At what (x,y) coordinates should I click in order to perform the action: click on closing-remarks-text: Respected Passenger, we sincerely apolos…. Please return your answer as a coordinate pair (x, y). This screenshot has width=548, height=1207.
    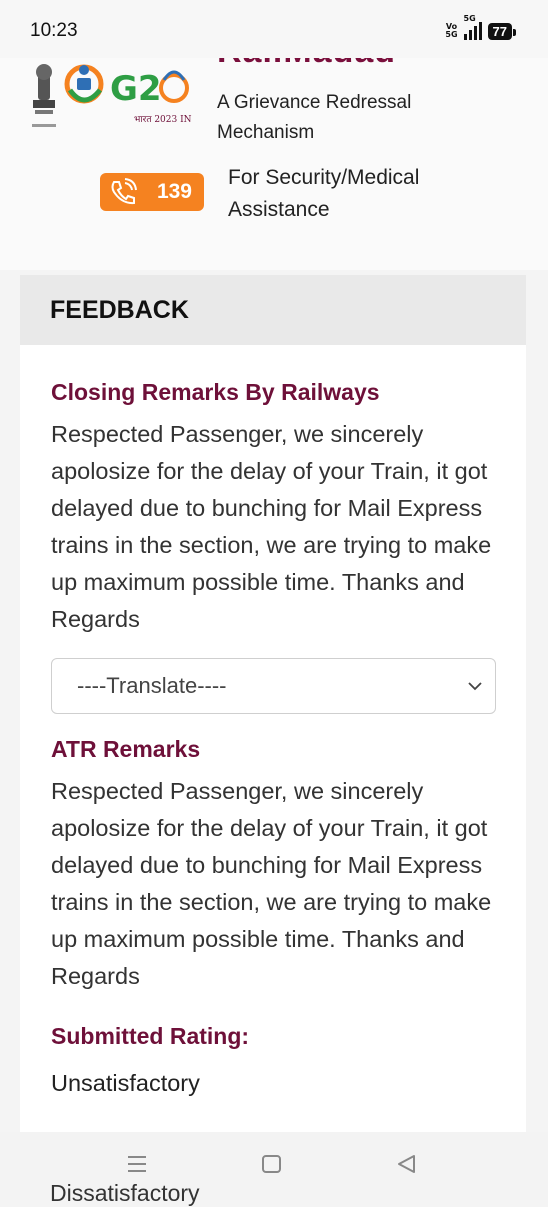
    Looking at the image, I should click on (271, 526).